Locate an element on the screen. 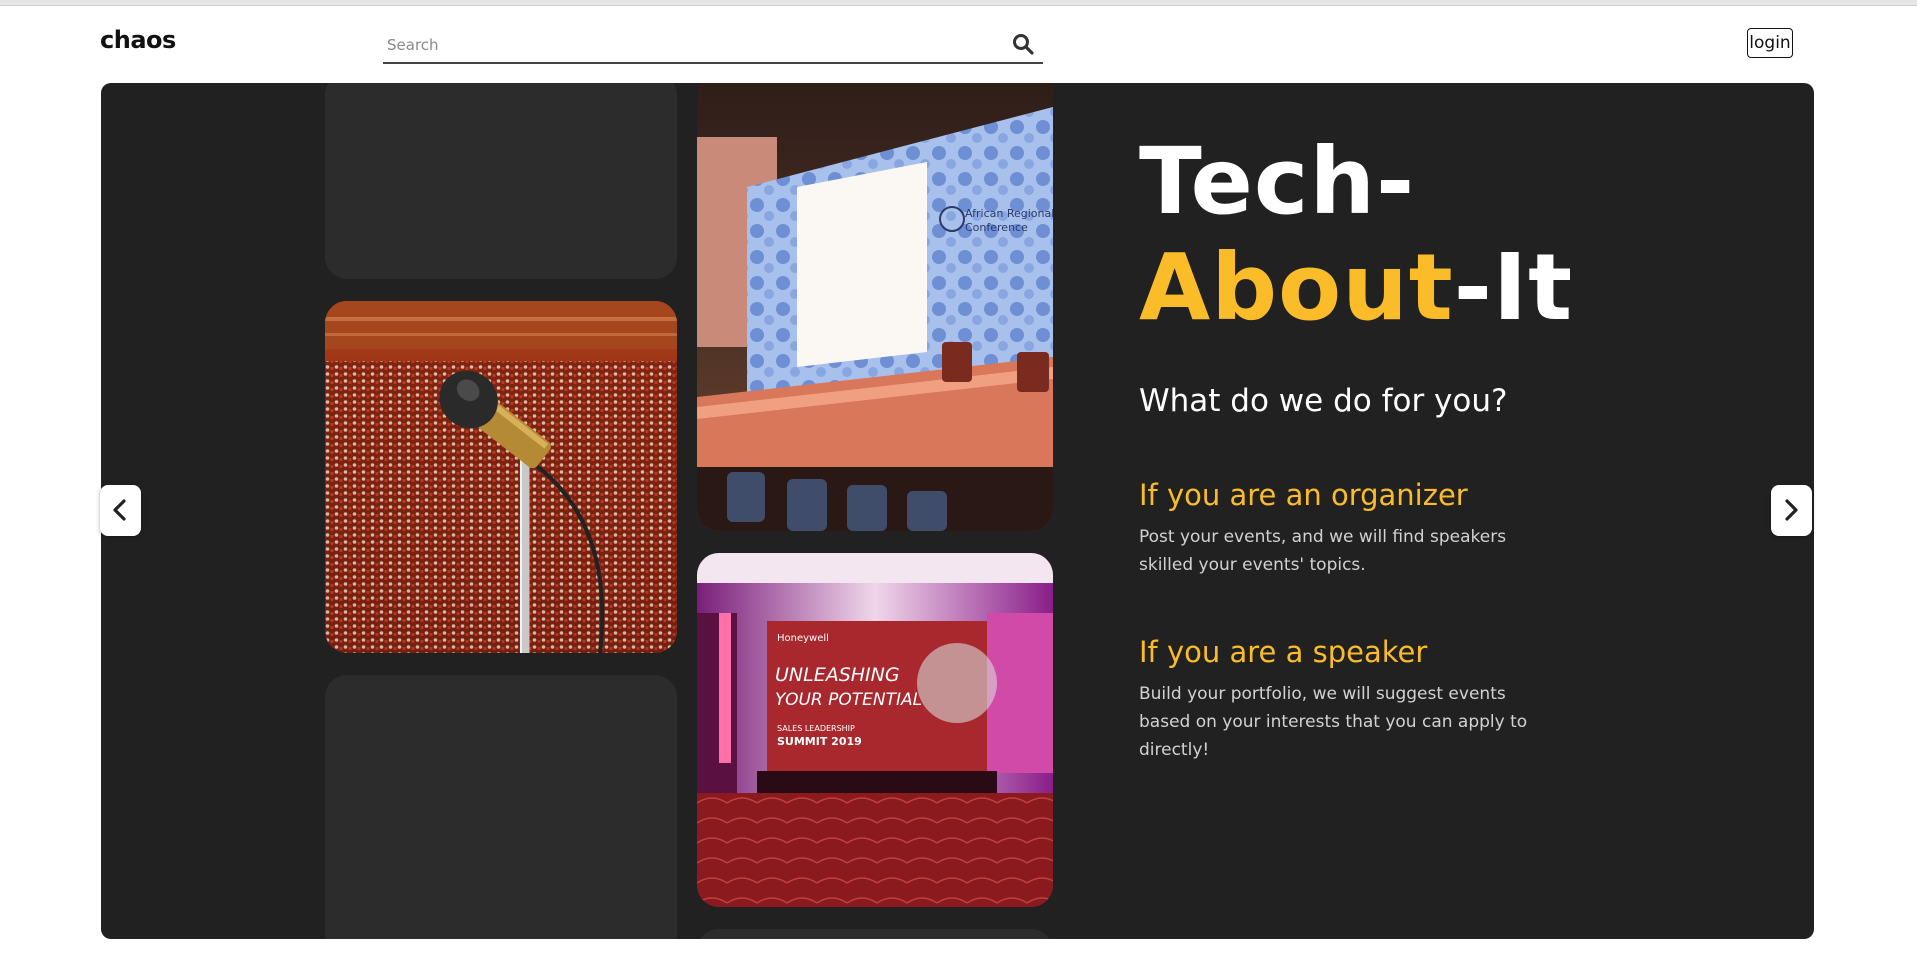 The width and height of the screenshot is (1917, 957). hero-title-line1: Tech- is located at coordinates (1277, 181).